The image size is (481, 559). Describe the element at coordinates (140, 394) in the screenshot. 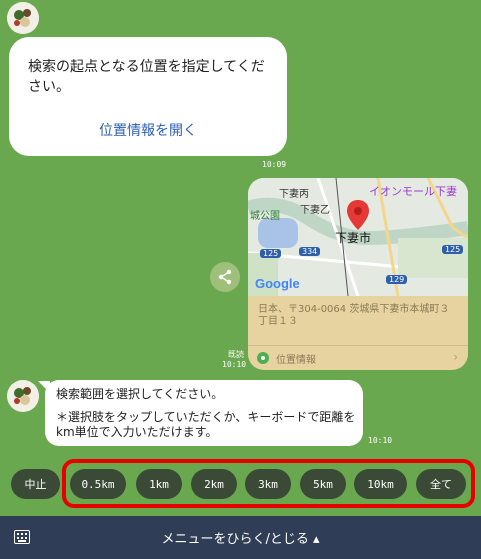

I see `message-text-line1: 検索範囲を選択してください。` at that location.